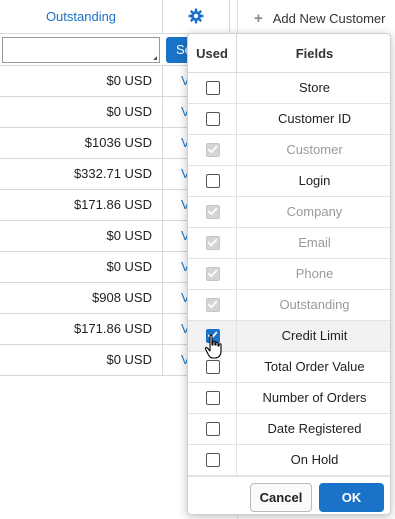  What do you see at coordinates (314, 87) in the screenshot?
I see `field-label: Store` at bounding box center [314, 87].